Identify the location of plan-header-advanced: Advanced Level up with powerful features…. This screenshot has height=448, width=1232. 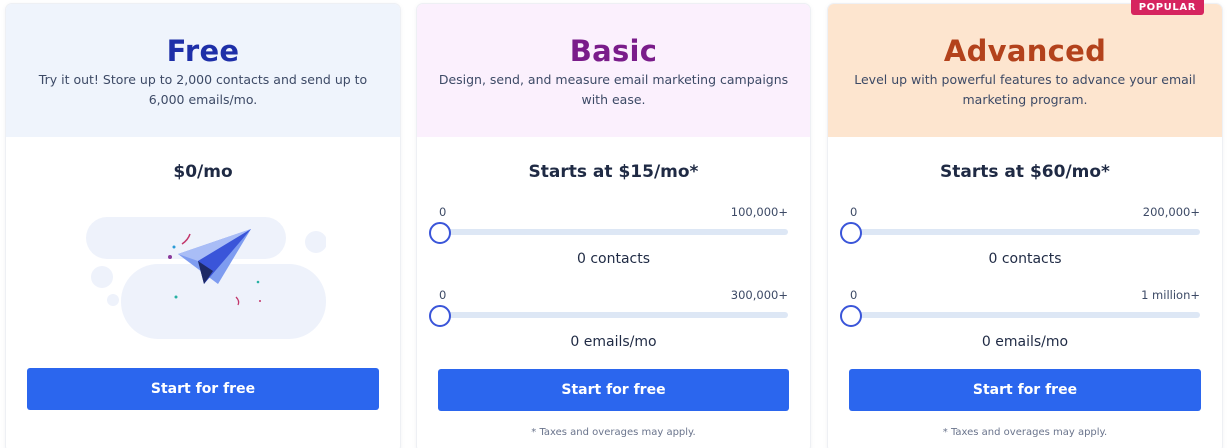
(1025, 70).